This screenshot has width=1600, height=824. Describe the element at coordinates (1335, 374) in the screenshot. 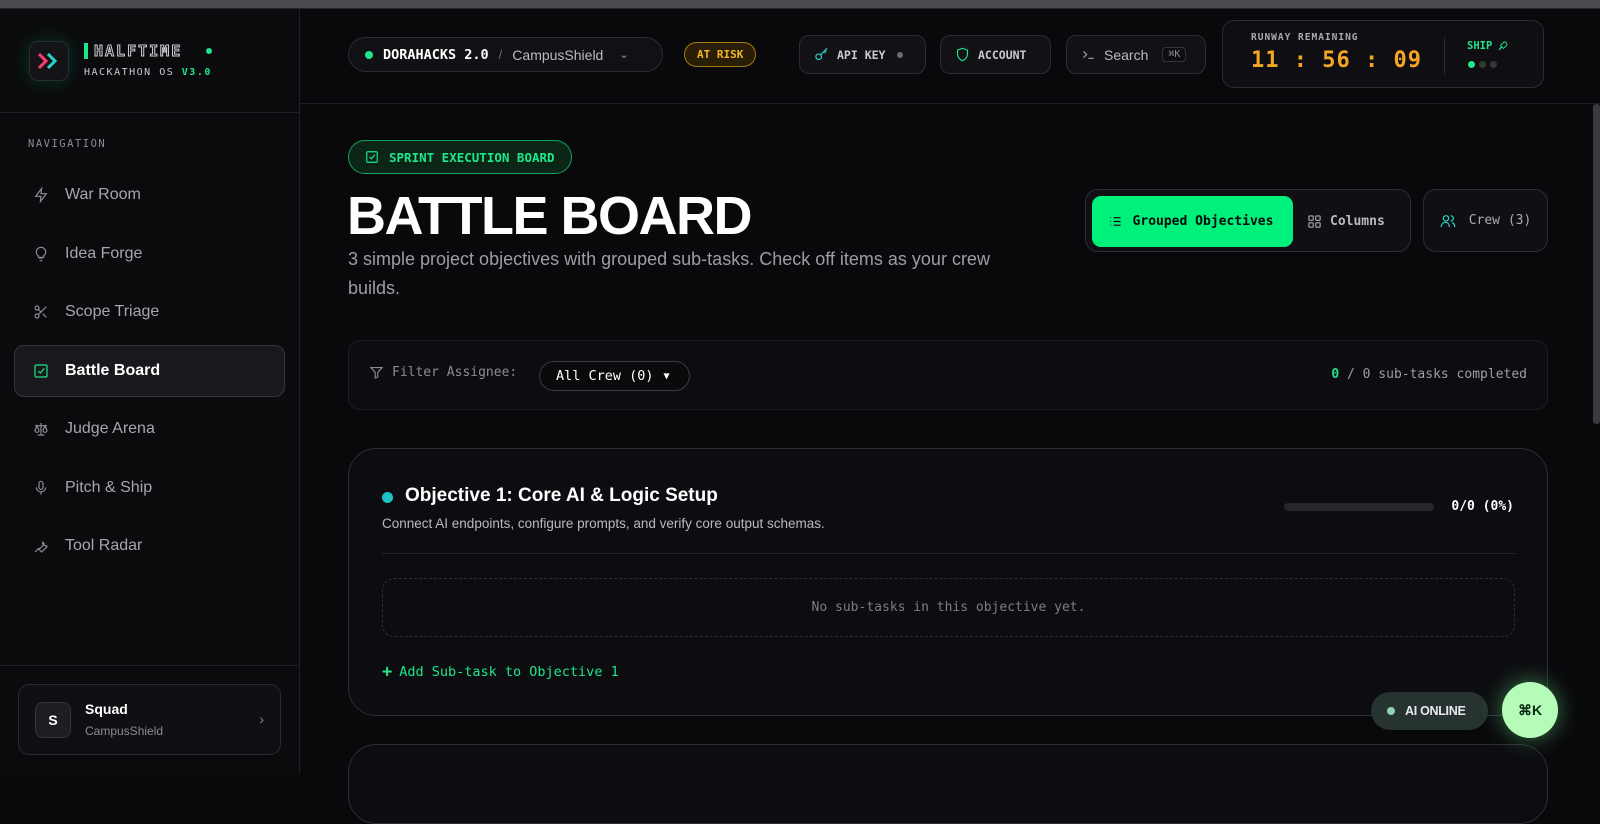

I see `completed-count: 0` at that location.